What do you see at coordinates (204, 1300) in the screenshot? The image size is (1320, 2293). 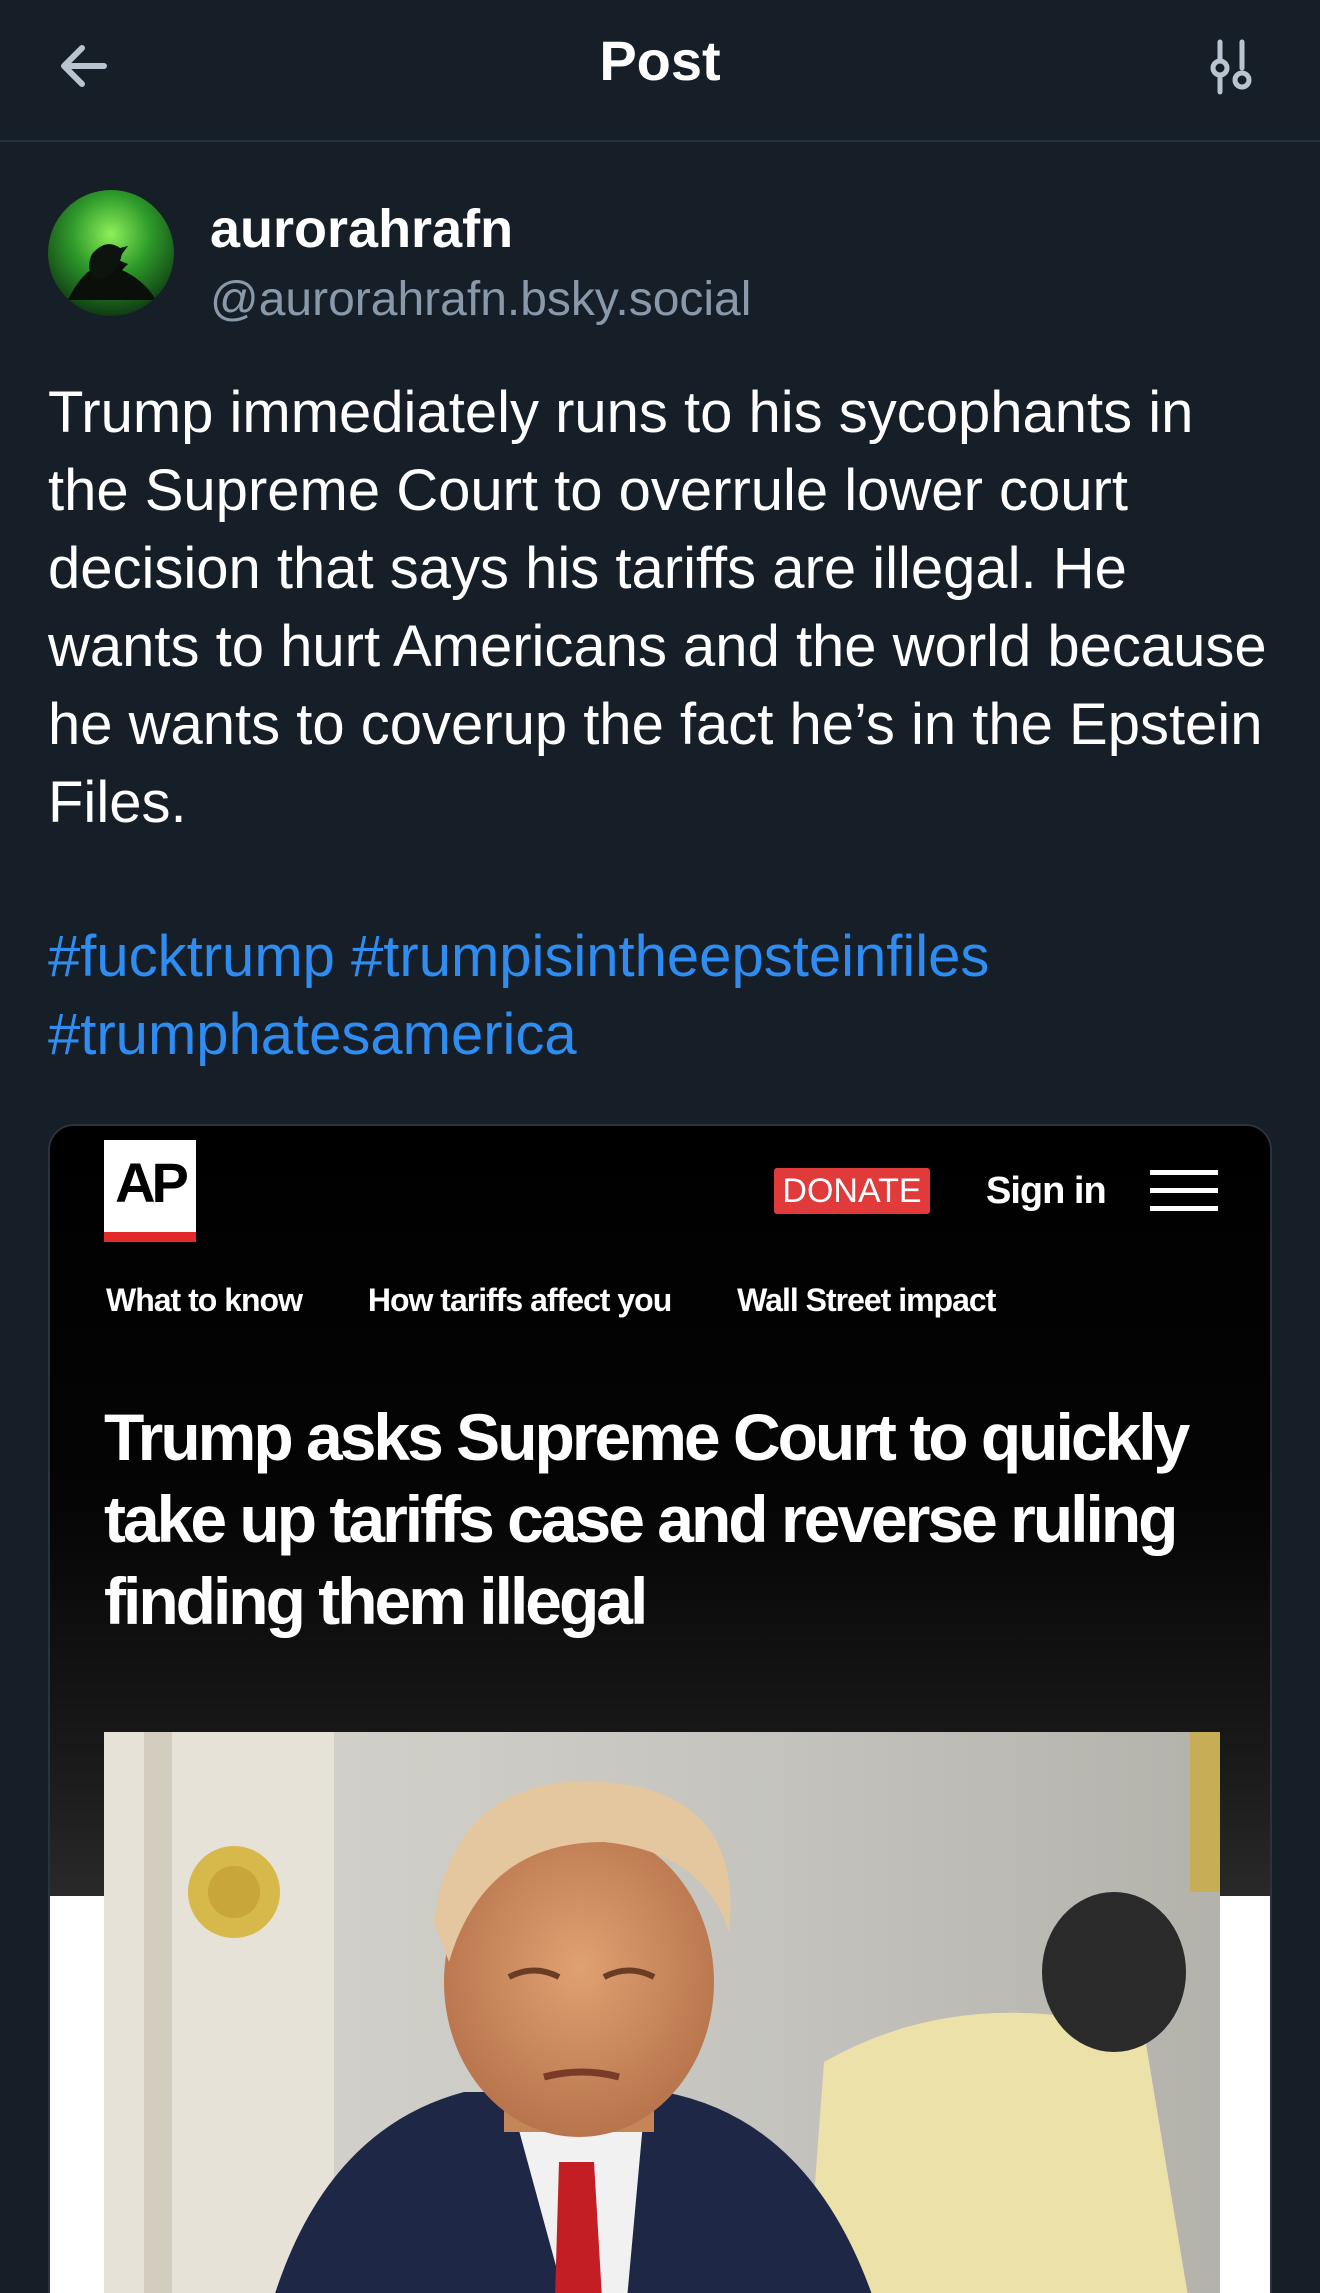 I see `nav-link-what-to-know: What to know` at bounding box center [204, 1300].